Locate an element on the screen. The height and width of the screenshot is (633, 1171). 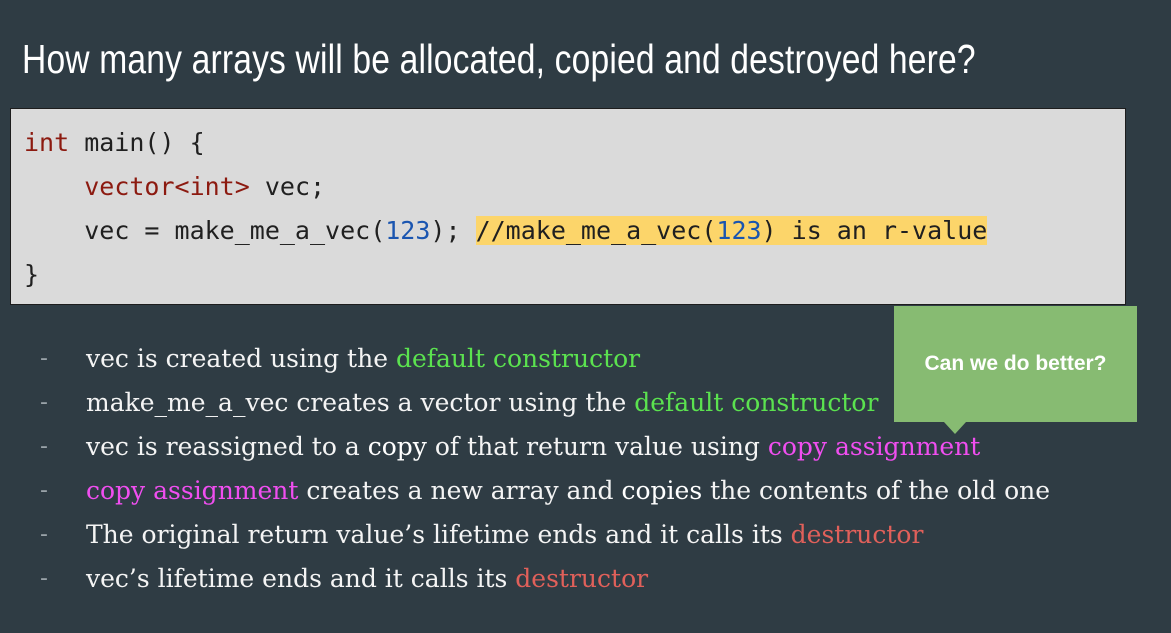
code-line-4: } is located at coordinates (32, 274).